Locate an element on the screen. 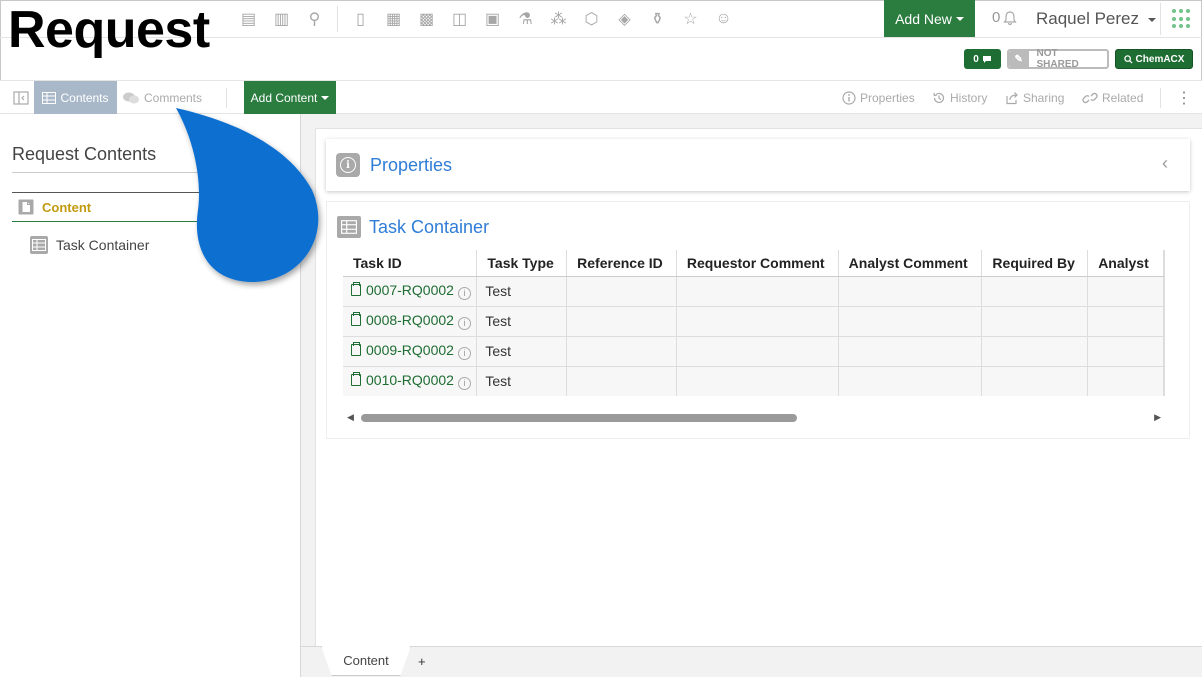  related-label: Related is located at coordinates (1123, 97).